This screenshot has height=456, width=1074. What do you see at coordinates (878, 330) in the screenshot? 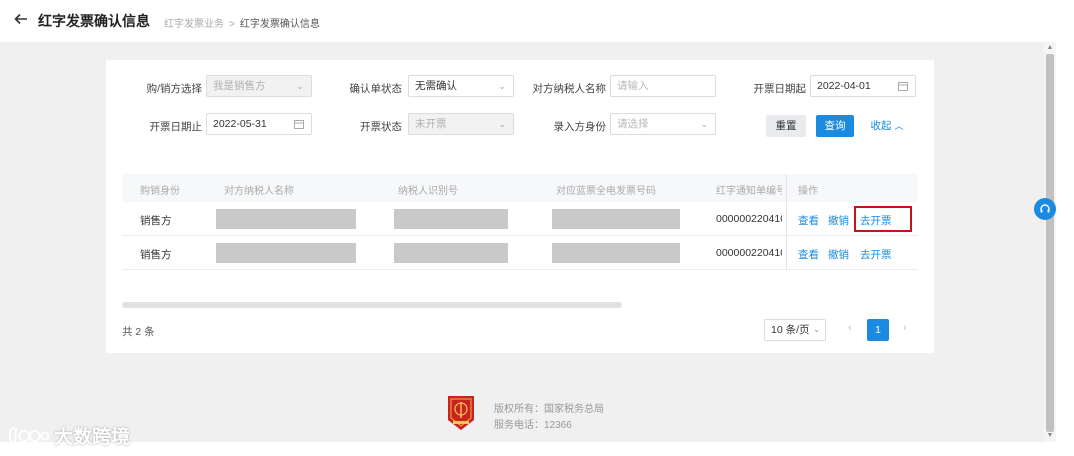
I see `page-number-current: 1` at bounding box center [878, 330].